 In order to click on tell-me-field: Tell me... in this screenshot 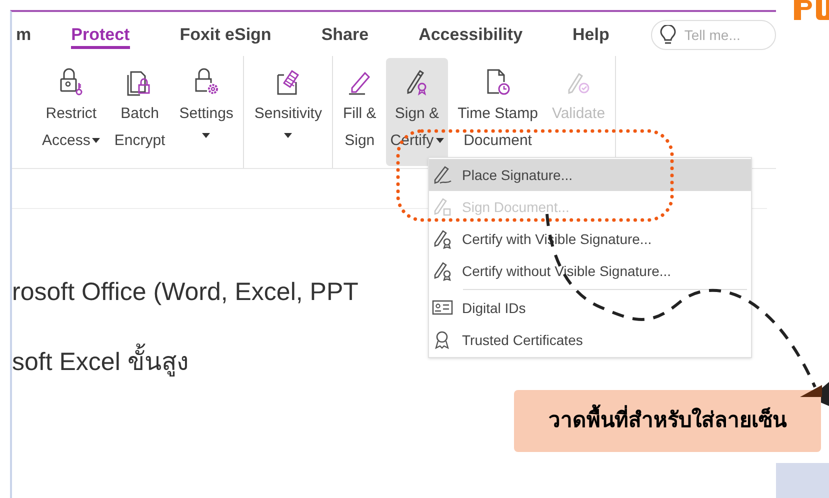, I will do `click(713, 35)`.